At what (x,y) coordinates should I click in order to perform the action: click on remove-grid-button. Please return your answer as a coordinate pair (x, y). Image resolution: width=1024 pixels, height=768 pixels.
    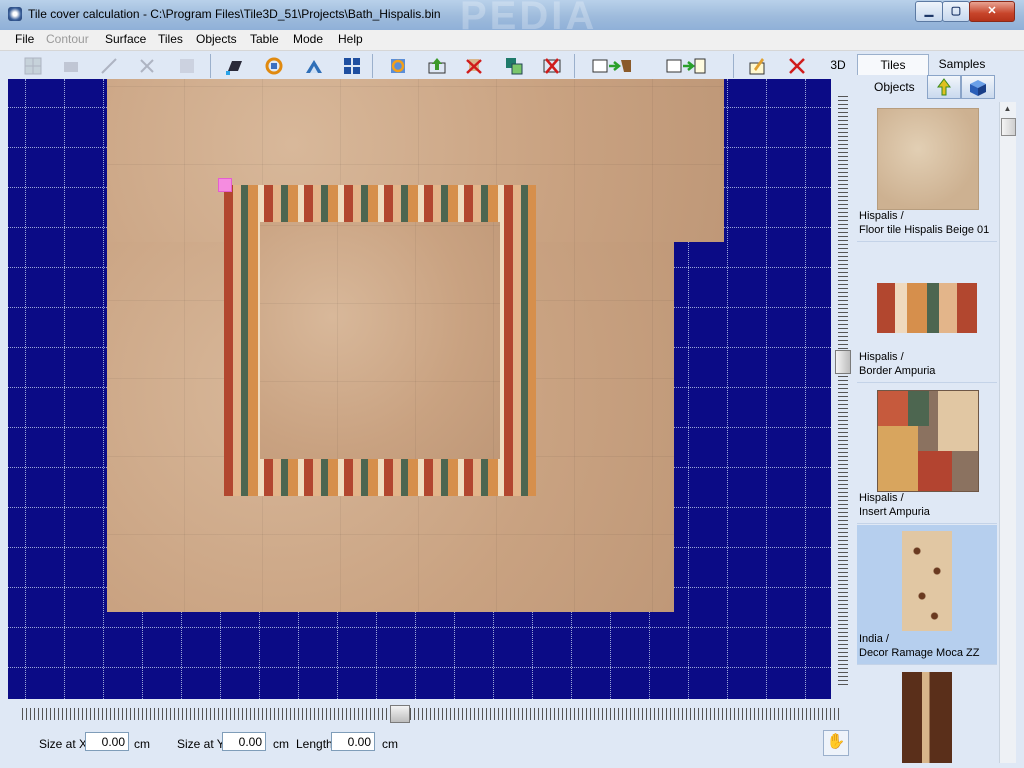
    Looking at the image, I should click on (552, 66).